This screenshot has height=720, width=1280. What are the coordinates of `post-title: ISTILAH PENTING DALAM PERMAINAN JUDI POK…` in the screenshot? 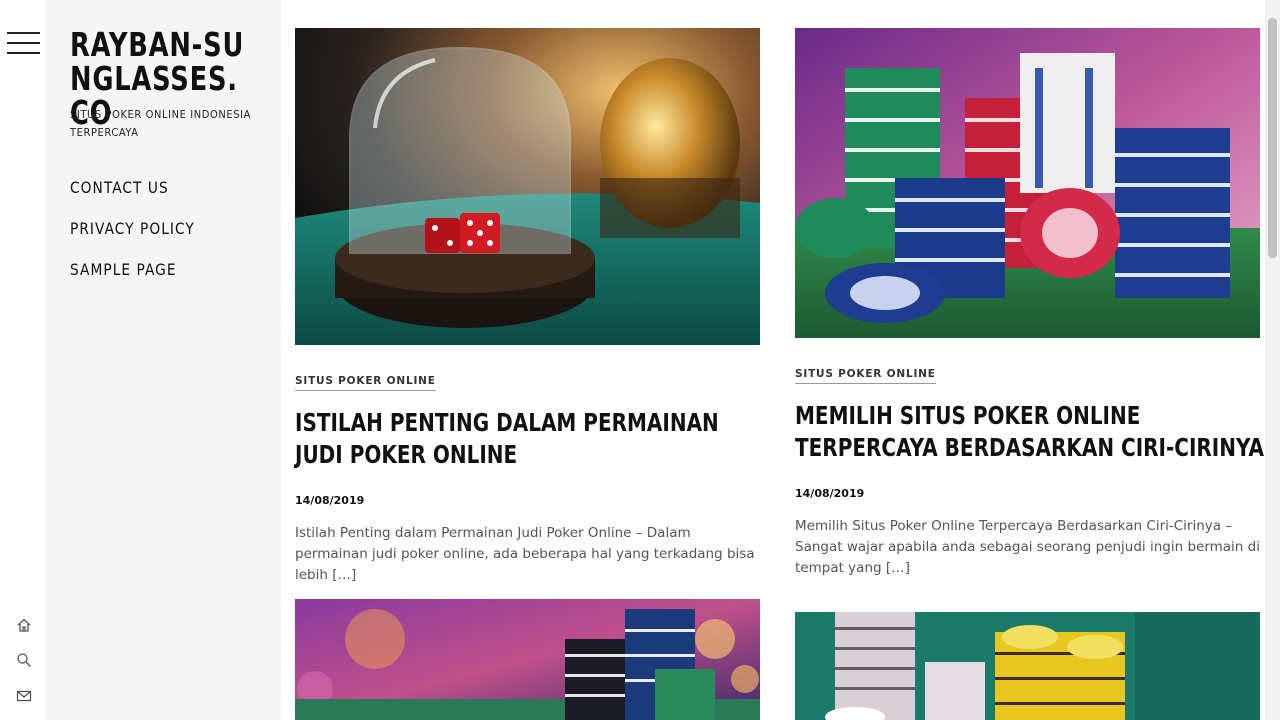 It's located at (531, 439).